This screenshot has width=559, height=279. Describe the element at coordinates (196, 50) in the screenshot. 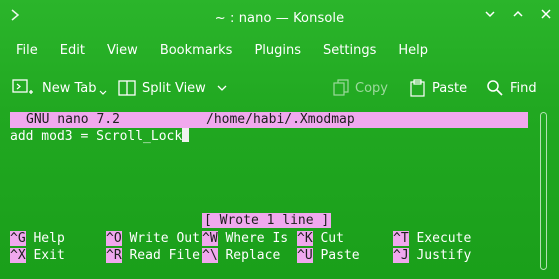

I see `menu-bookmarks: Bookmarks` at that location.